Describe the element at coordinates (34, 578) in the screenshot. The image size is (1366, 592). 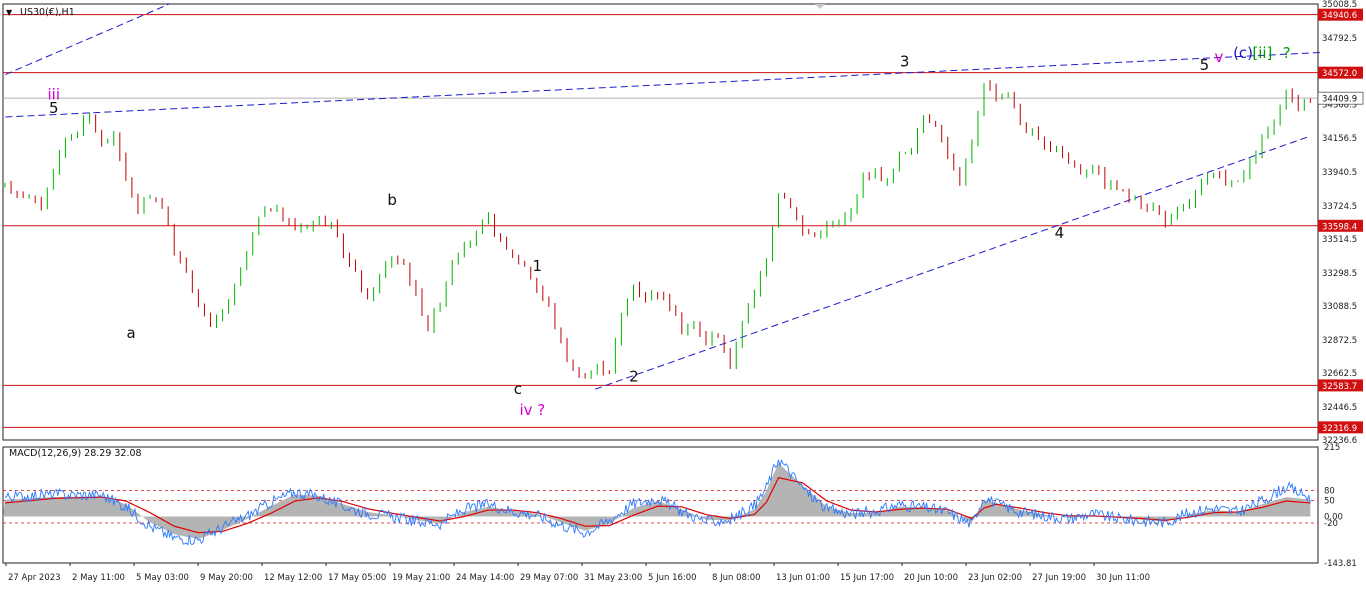
I see `x-tick-label: 27 Apr 2023` at that location.